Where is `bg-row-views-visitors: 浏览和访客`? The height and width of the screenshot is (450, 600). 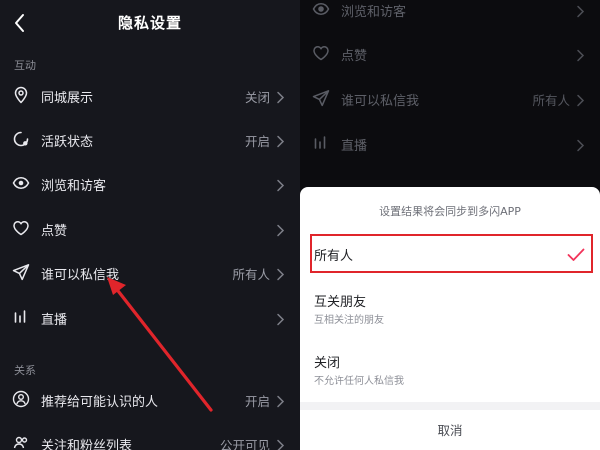
bg-row-views-visitors: 浏览和访客 is located at coordinates (450, 16).